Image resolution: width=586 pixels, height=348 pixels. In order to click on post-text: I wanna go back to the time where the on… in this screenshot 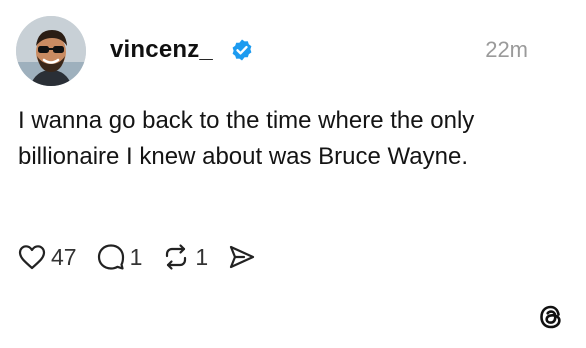, I will do `click(246, 138)`.